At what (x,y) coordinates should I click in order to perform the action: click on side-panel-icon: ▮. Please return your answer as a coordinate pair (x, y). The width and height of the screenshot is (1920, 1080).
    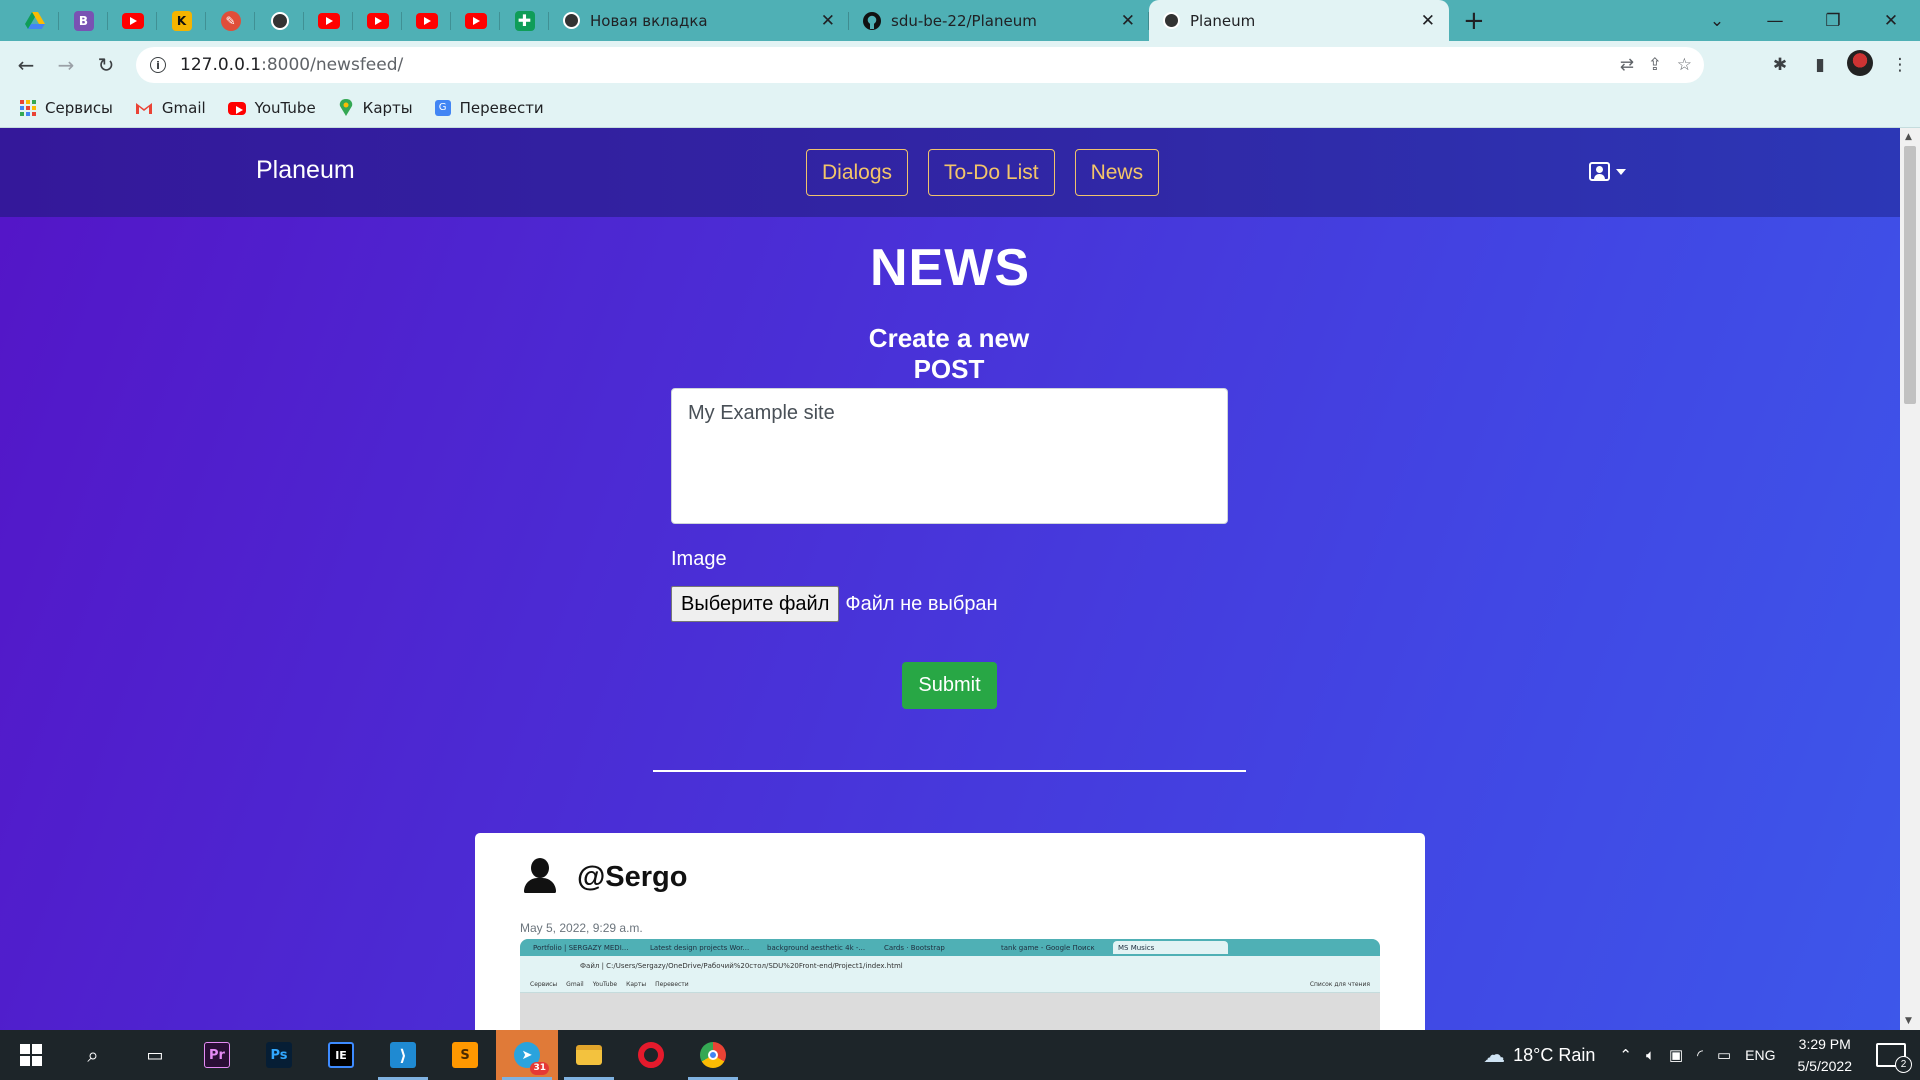
    Looking at the image, I should click on (1820, 65).